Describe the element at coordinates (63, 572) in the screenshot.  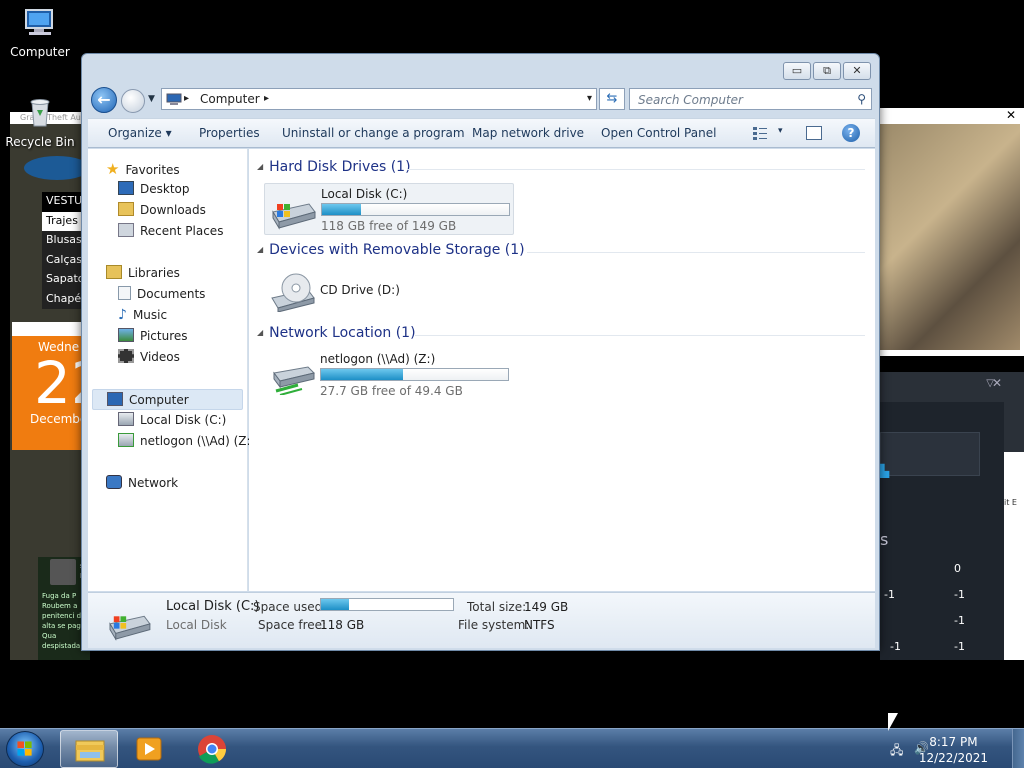
I see `avatar` at that location.